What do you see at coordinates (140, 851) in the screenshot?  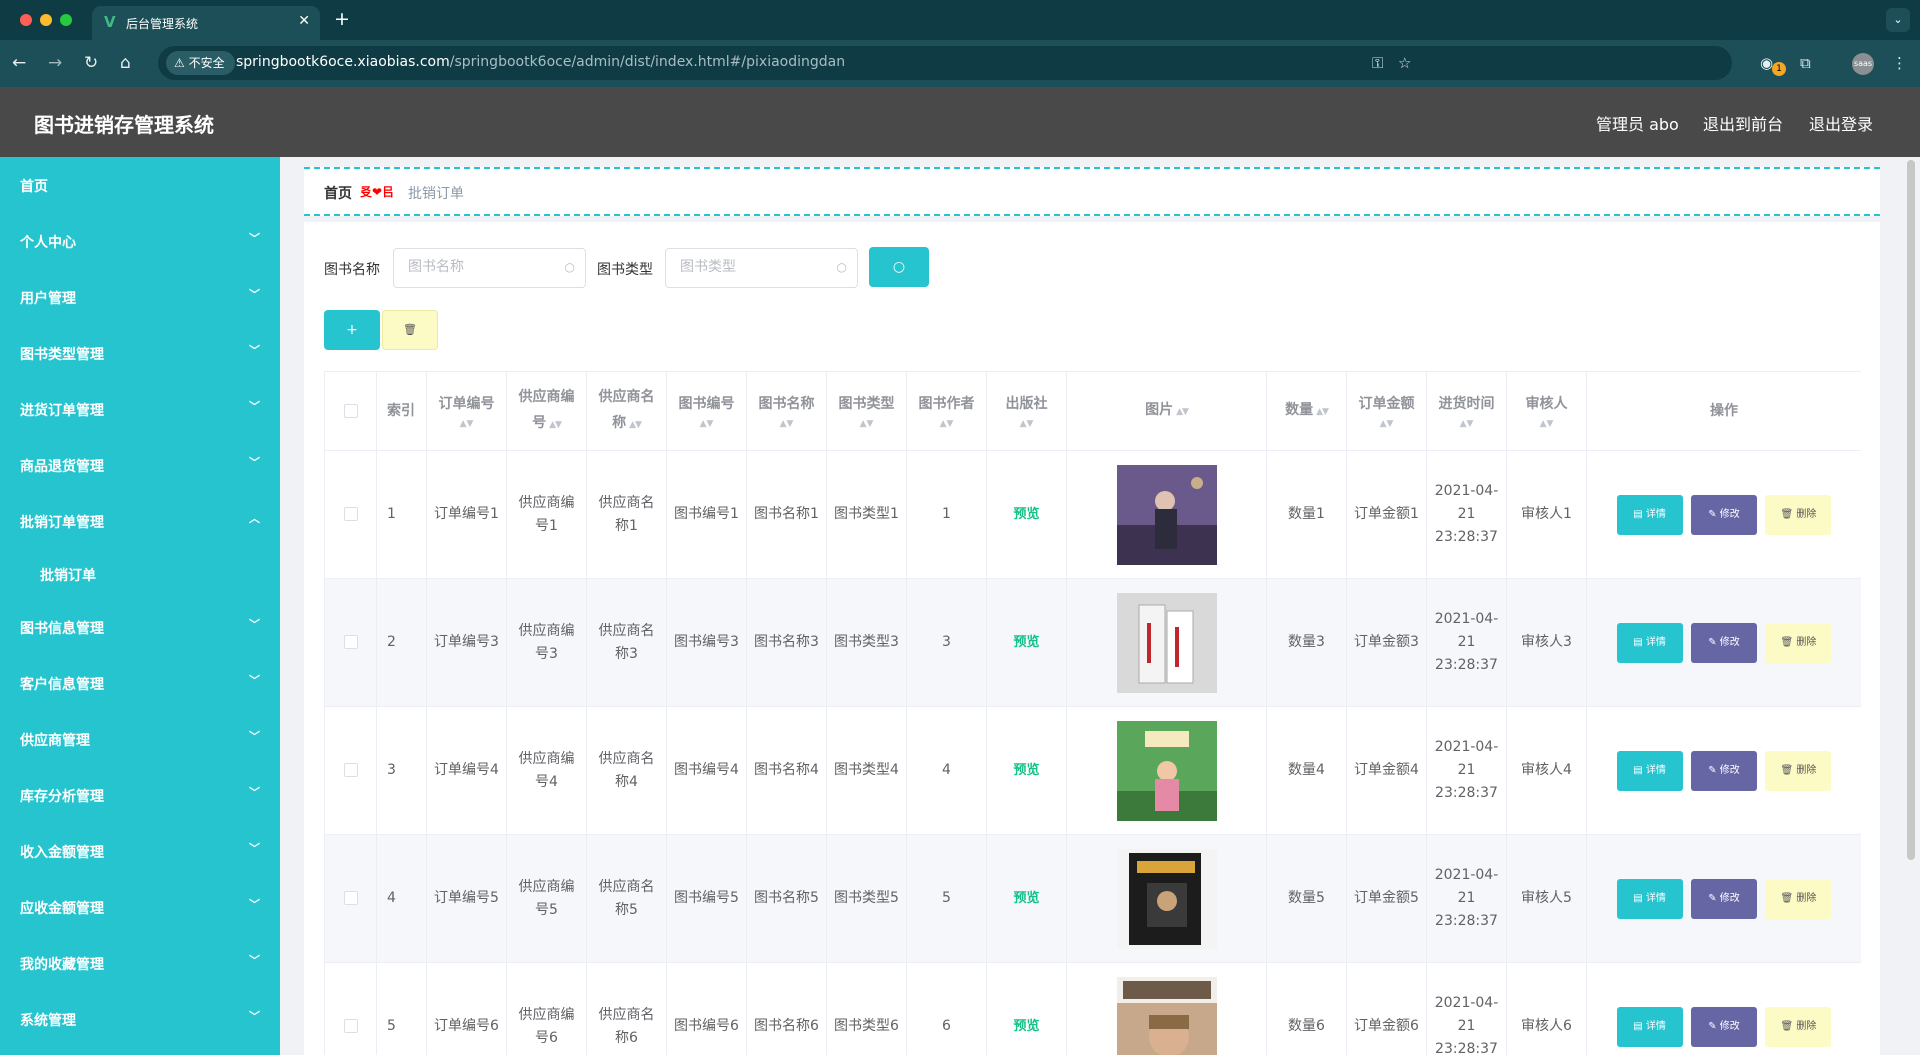 I see `sidebar-item-income-management: 收入金额管理 ﹀` at bounding box center [140, 851].